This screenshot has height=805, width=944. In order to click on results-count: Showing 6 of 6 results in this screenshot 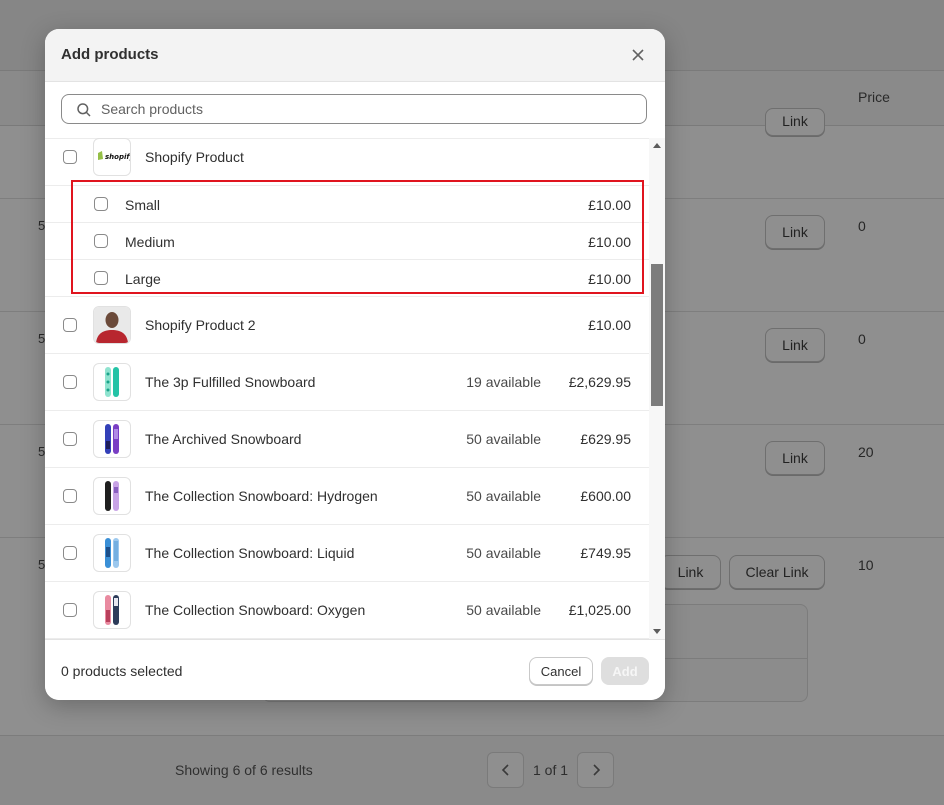, I will do `click(244, 770)`.